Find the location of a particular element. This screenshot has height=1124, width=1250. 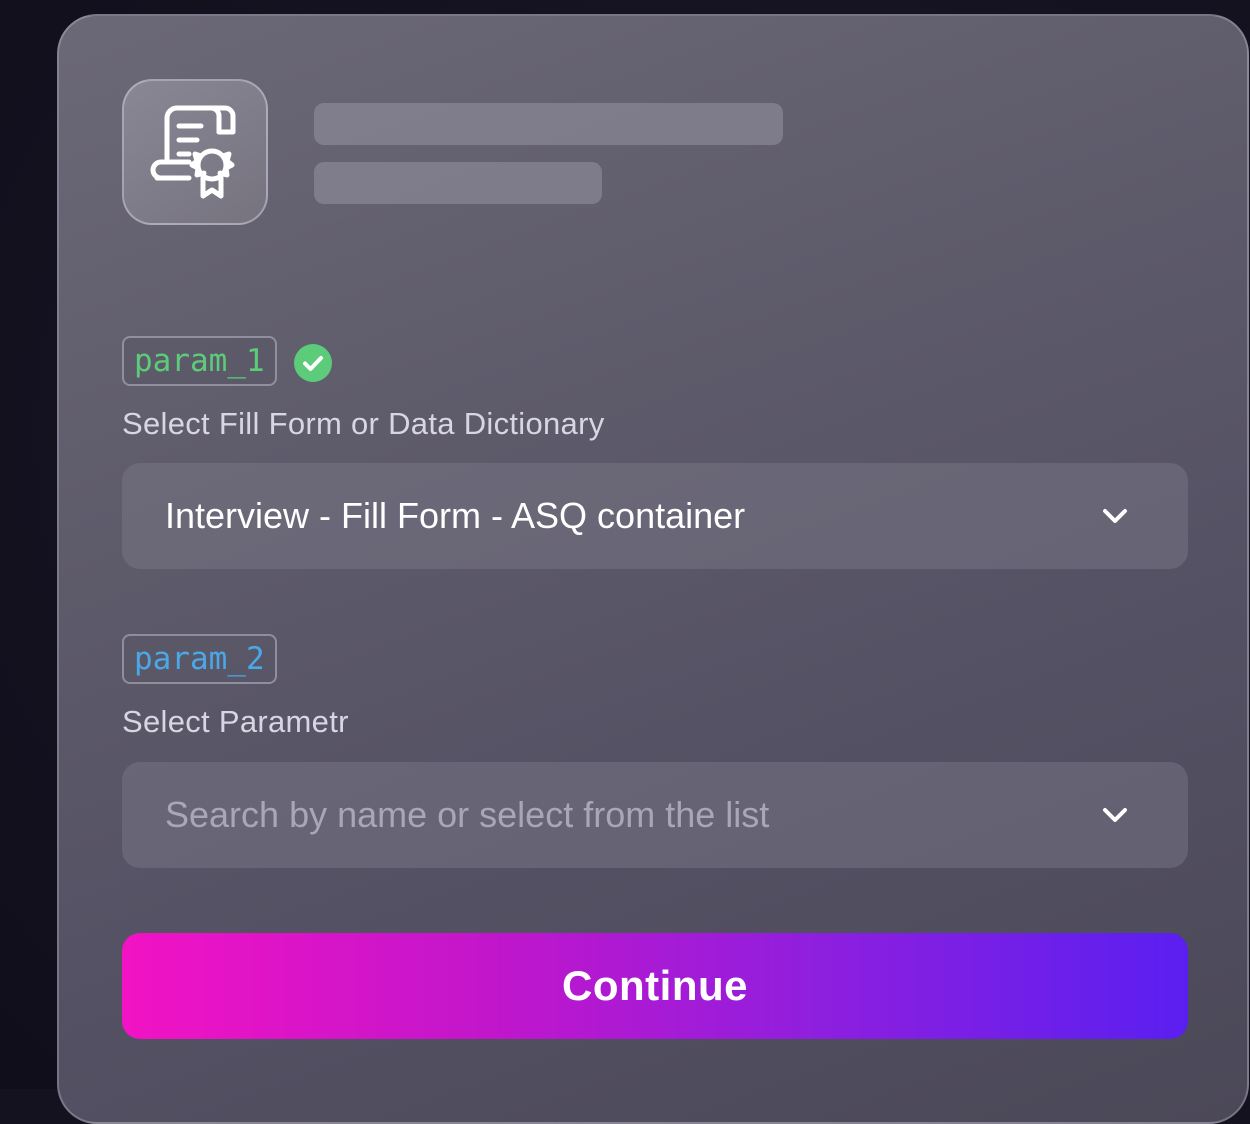

fill-form-select: Interview - Fill Form - ASQ container is located at coordinates (655, 516).